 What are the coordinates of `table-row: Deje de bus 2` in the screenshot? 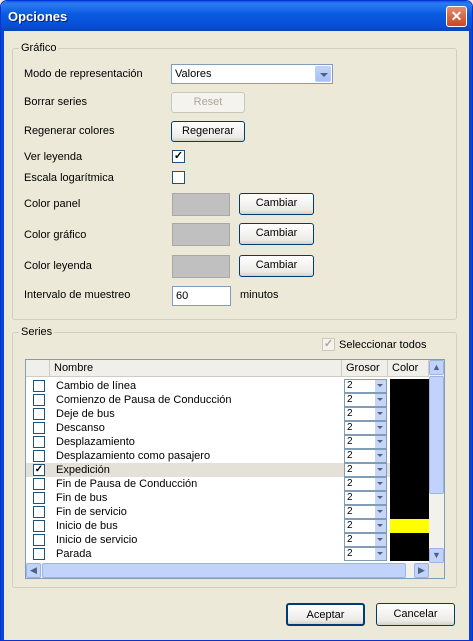 It's located at (227, 414).